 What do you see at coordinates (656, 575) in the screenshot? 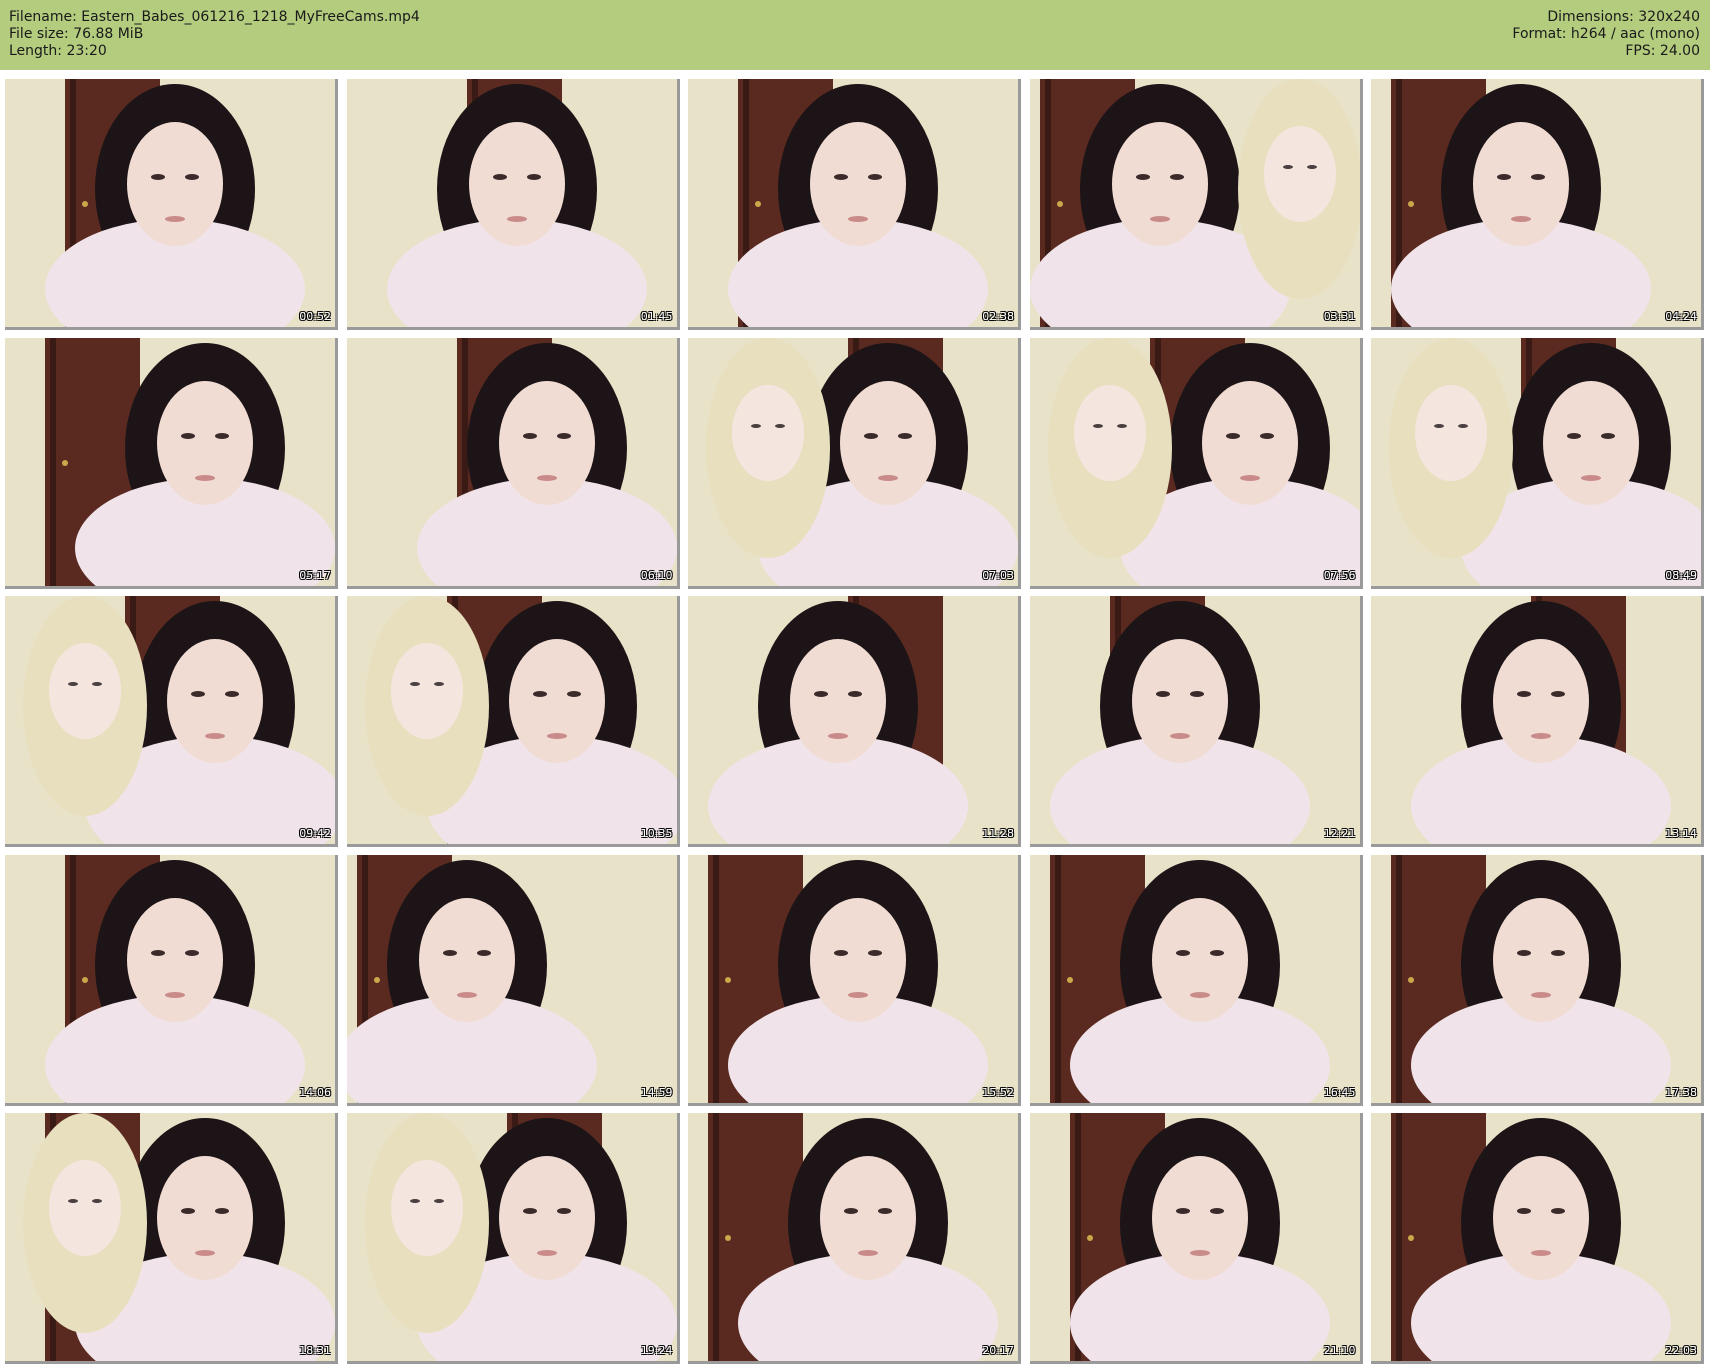
I see `thumbnail-timestamp: 06:10` at bounding box center [656, 575].